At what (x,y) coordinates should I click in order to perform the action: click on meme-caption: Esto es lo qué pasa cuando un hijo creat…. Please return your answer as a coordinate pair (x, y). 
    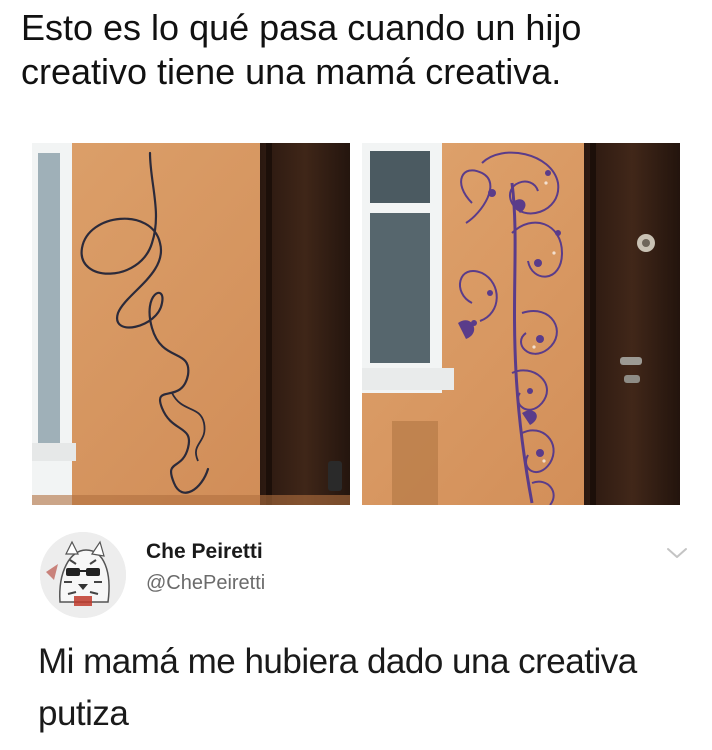
    Looking at the image, I should click on (301, 49).